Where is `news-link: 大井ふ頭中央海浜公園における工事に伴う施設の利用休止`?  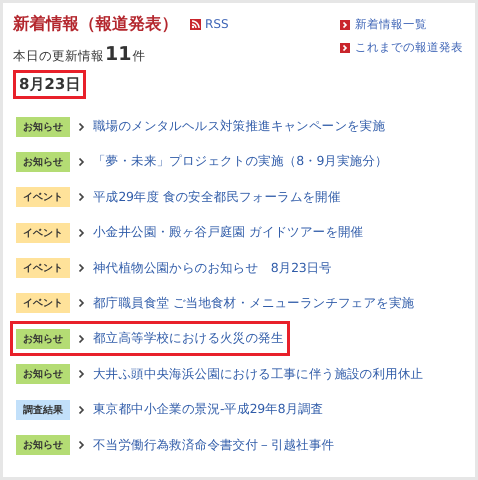
news-link: 大井ふ頭中央海浜公園における工事に伴う施設の利用休止 is located at coordinates (258, 374).